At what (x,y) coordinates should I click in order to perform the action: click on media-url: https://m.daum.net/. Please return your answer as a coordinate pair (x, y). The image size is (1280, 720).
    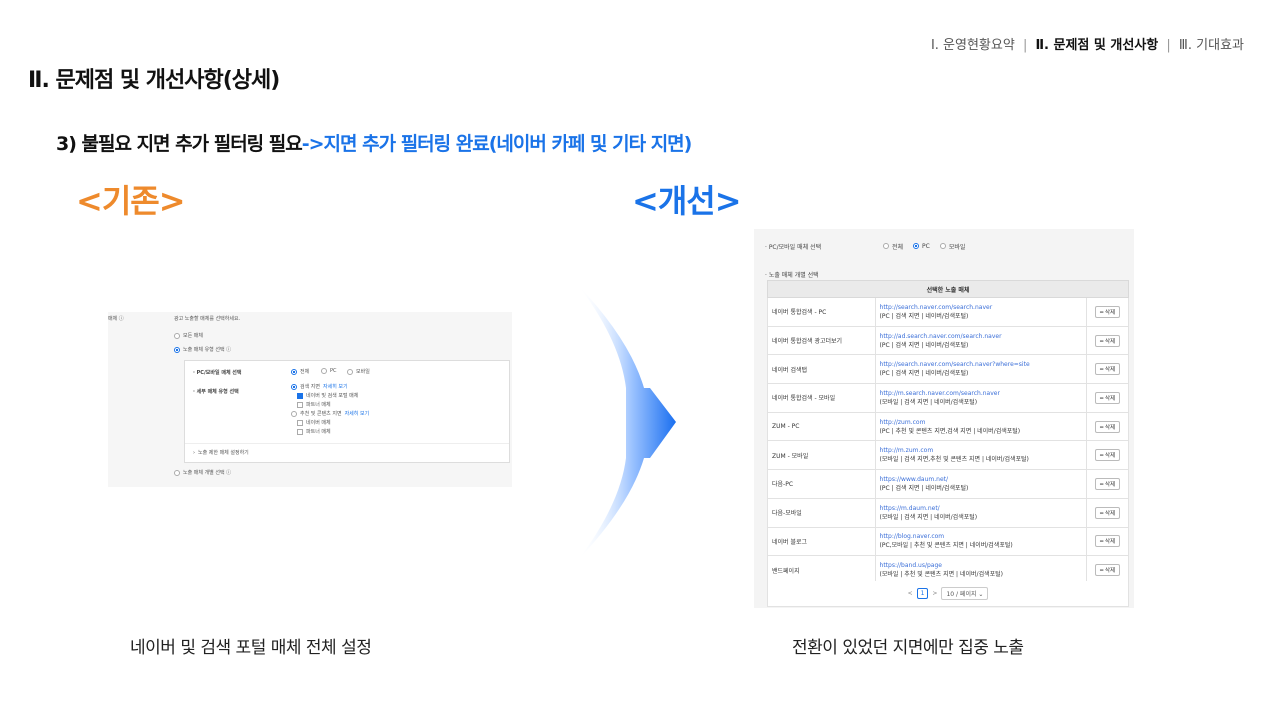
    Looking at the image, I should click on (981, 508).